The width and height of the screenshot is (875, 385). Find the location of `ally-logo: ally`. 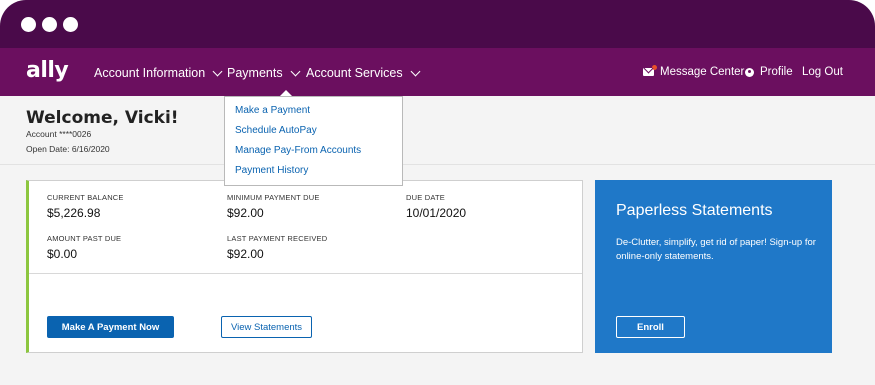

ally-logo: ally is located at coordinates (47, 70).